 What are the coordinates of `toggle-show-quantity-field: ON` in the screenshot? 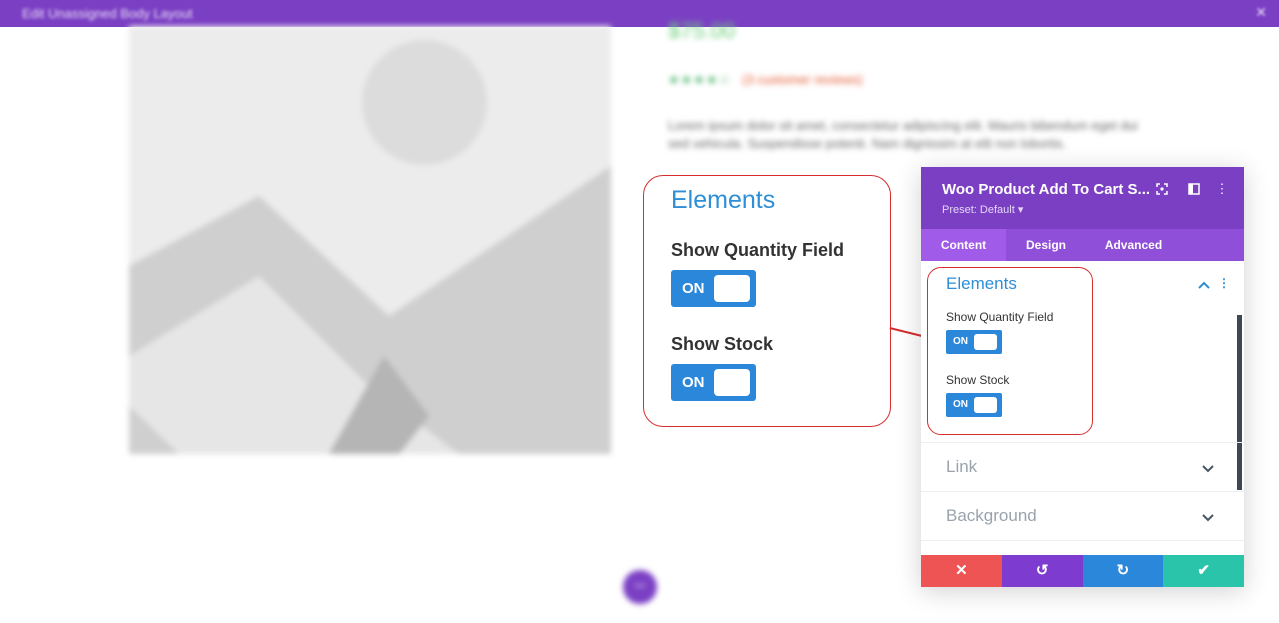 It's located at (974, 342).